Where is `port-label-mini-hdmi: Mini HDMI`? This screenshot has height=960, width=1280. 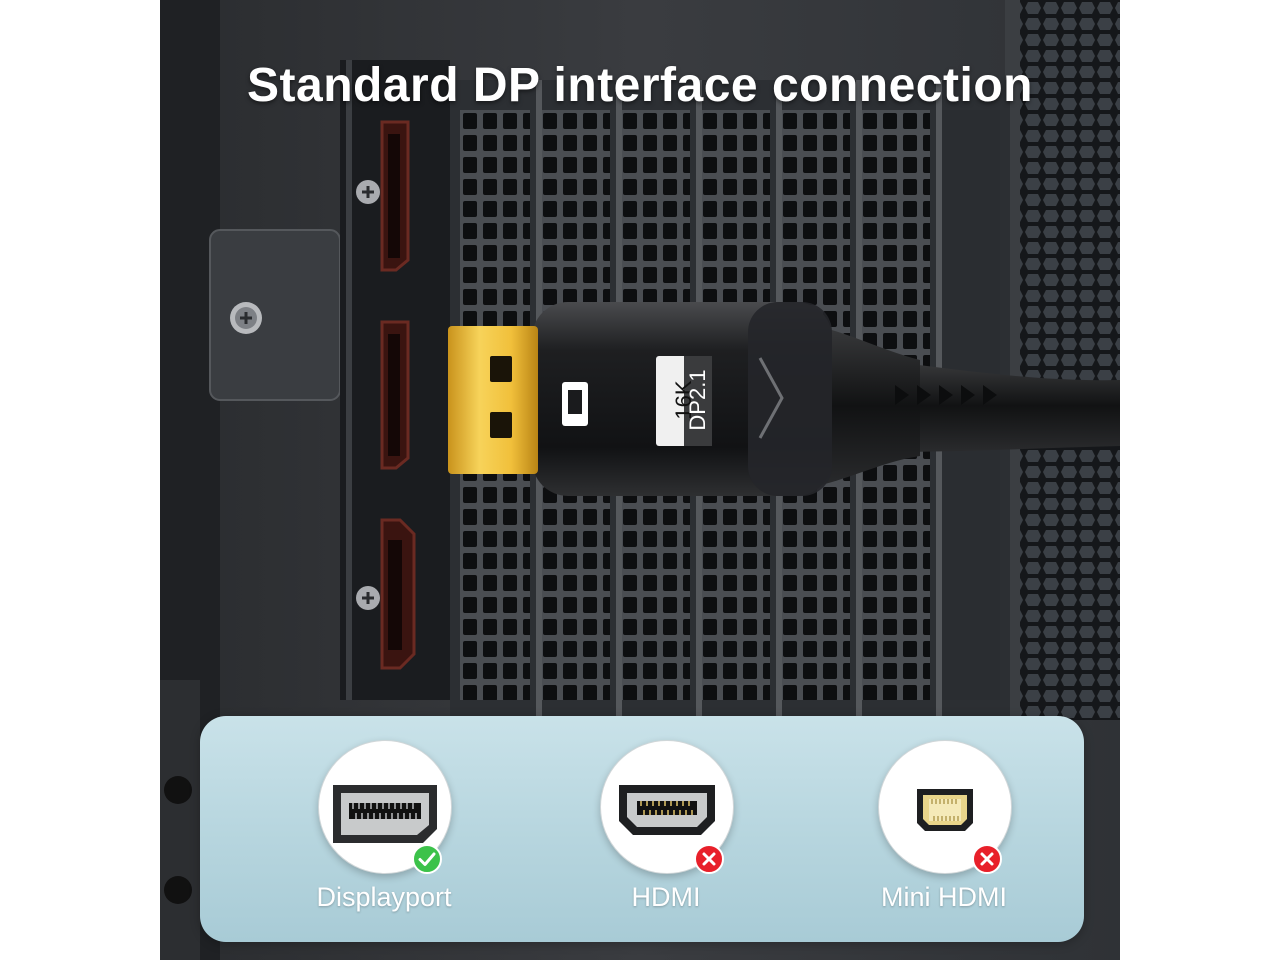 port-label-mini-hdmi: Mini HDMI is located at coordinates (944, 897).